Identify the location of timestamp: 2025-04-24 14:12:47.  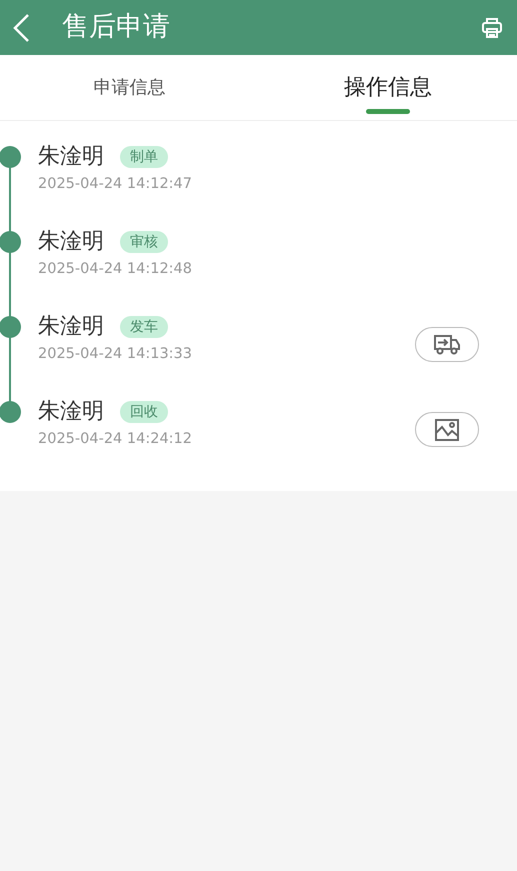
(115, 184).